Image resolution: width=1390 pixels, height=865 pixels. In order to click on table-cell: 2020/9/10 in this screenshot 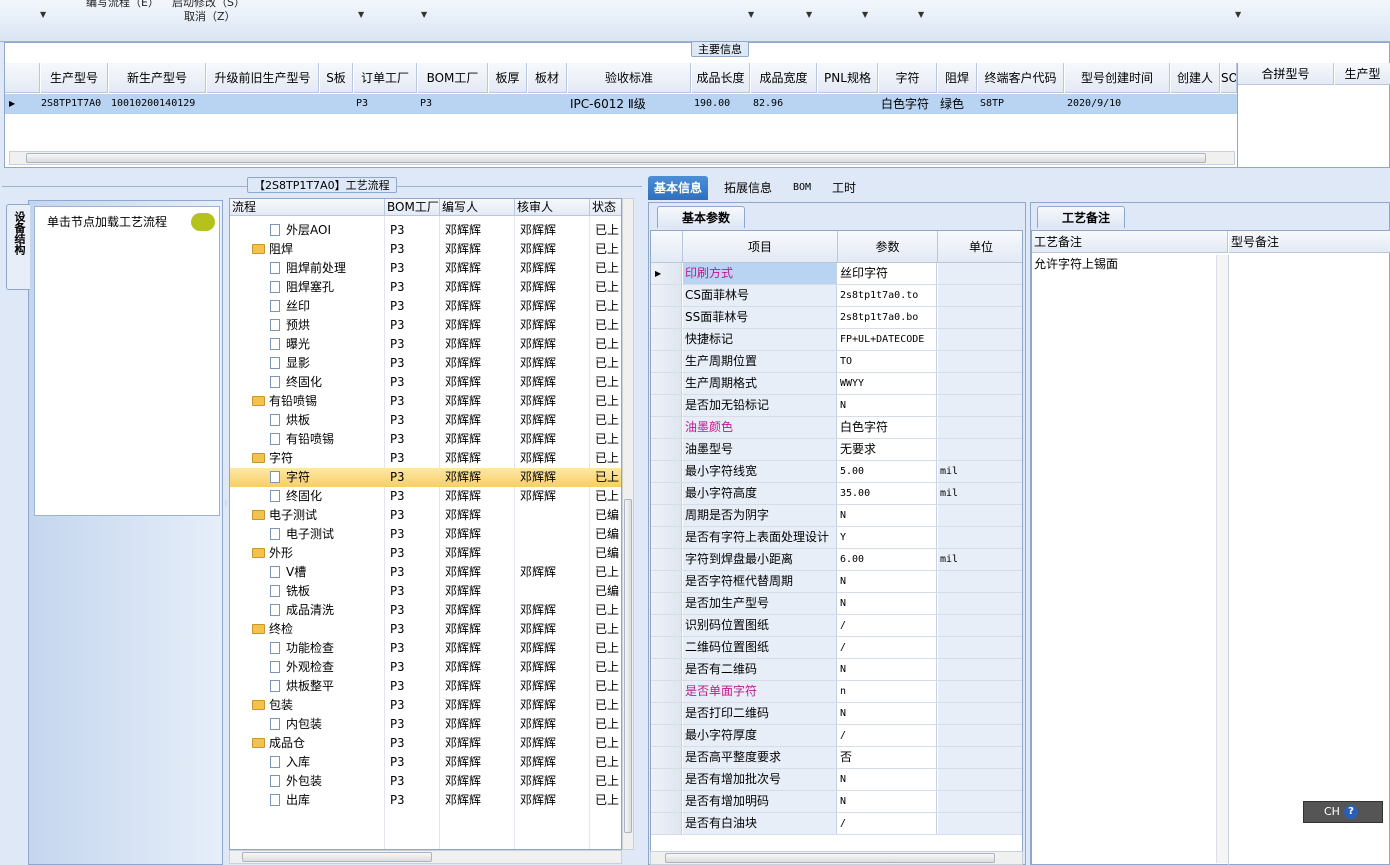, I will do `click(1119, 104)`.